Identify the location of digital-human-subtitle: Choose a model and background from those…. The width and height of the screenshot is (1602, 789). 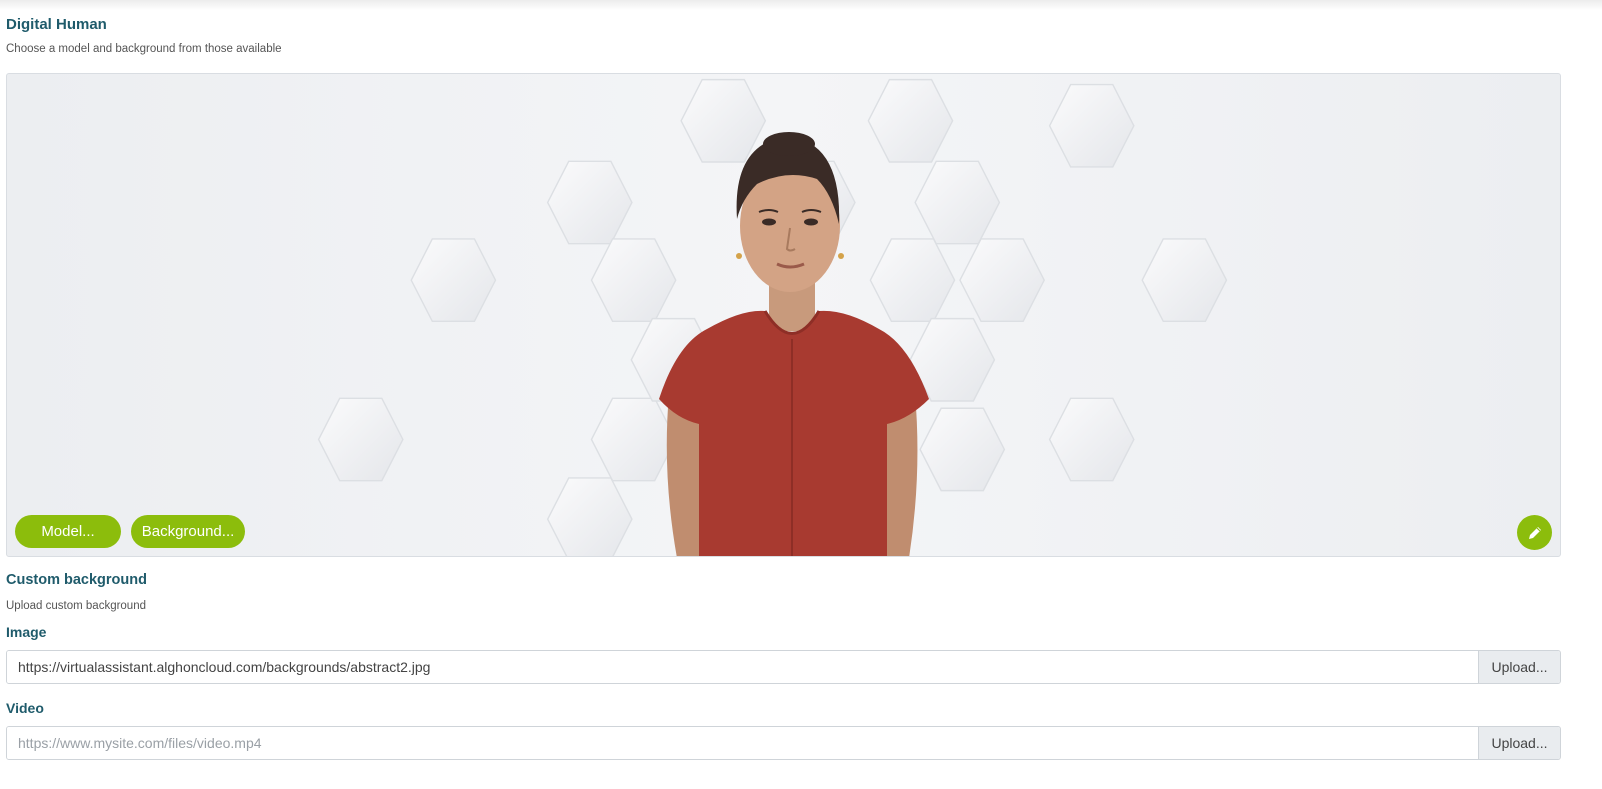
(144, 49).